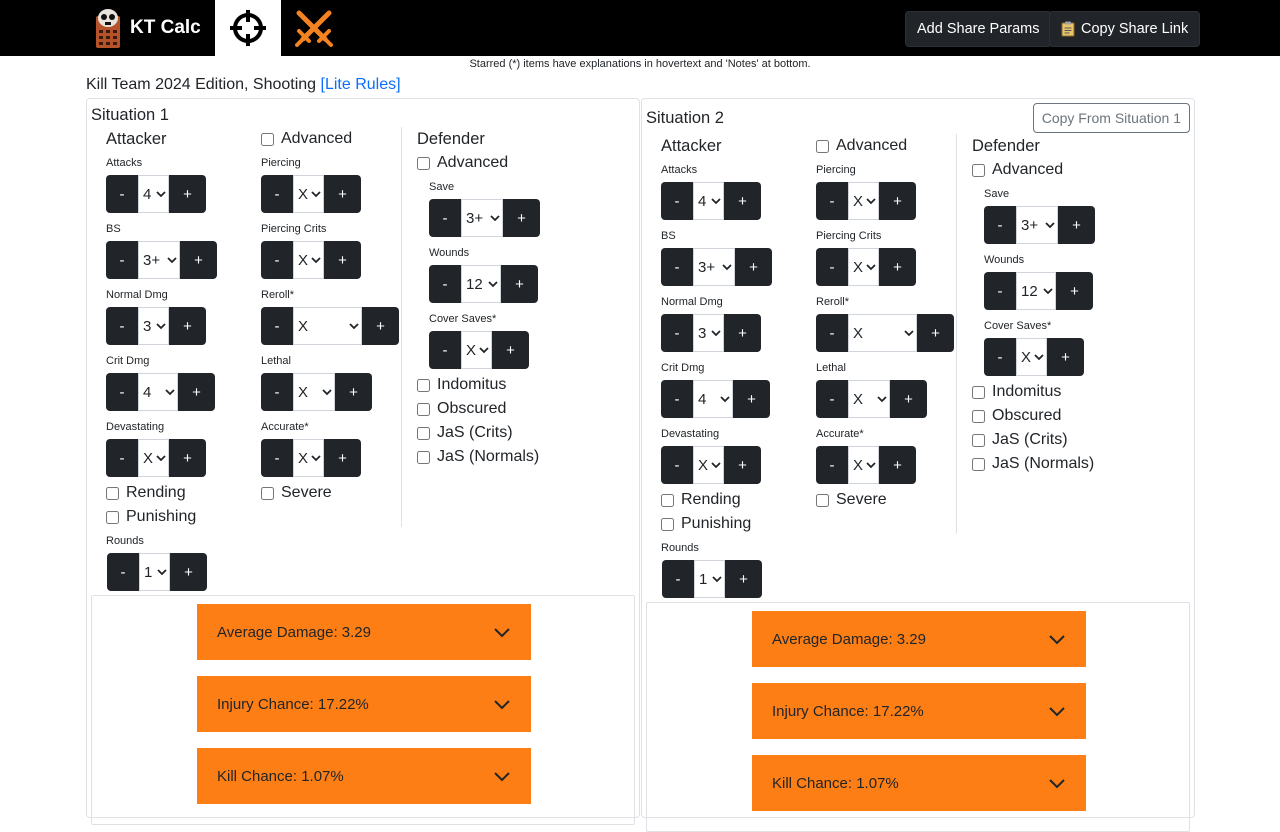 Image resolution: width=1280 pixels, height=832 pixels. Describe the element at coordinates (122, 458) in the screenshot. I see `devastating-decrement-button: -` at that location.